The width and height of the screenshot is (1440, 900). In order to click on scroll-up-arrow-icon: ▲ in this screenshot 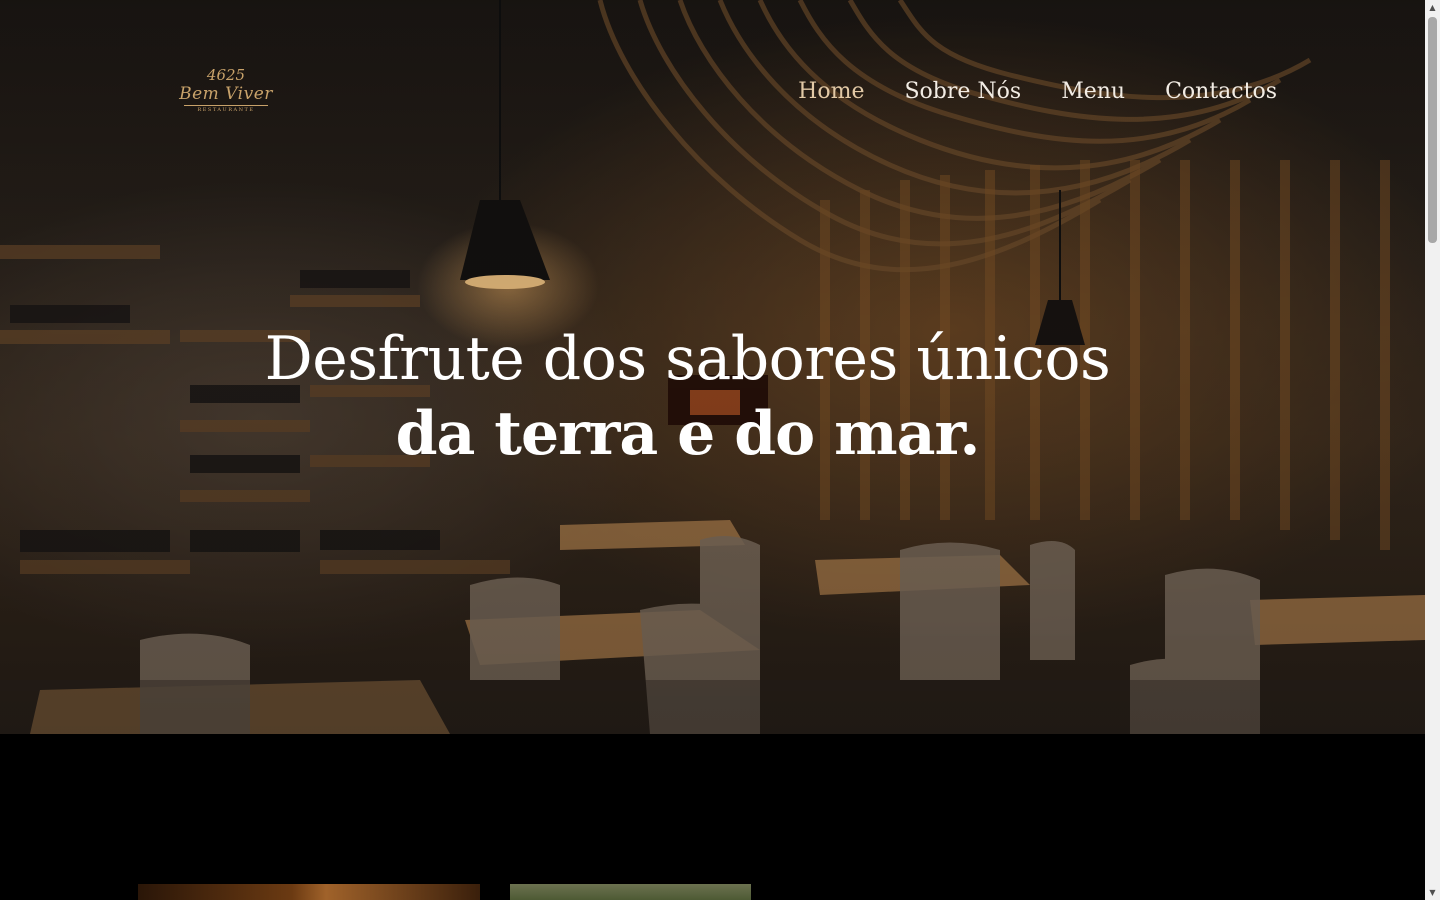, I will do `click(1432, 7)`.